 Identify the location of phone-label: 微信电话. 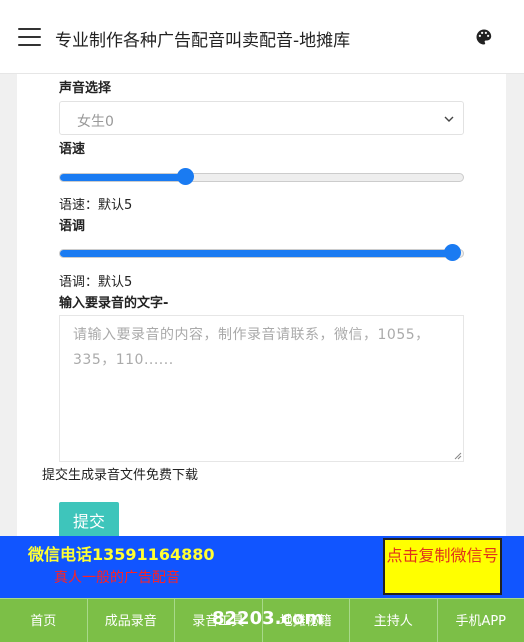
(60, 554).